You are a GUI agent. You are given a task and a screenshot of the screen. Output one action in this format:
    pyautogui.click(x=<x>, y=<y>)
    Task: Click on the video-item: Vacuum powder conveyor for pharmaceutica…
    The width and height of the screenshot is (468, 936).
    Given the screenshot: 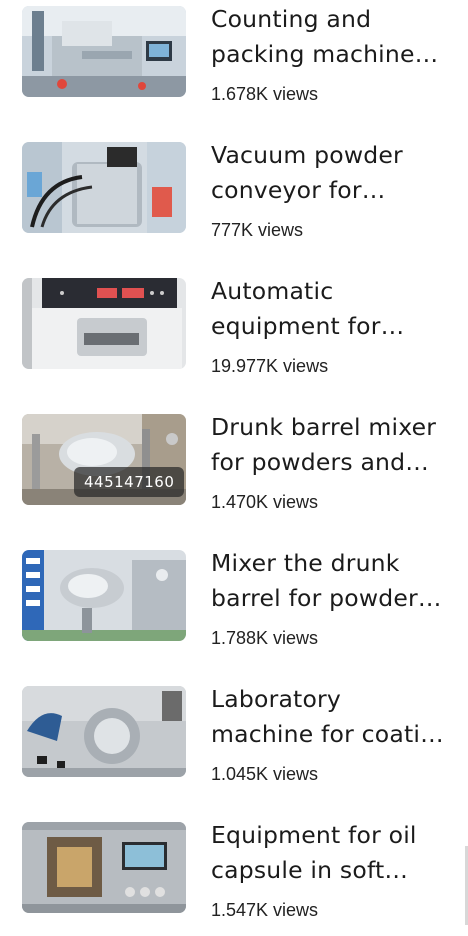 What is the action you would take?
    pyautogui.click(x=234, y=196)
    